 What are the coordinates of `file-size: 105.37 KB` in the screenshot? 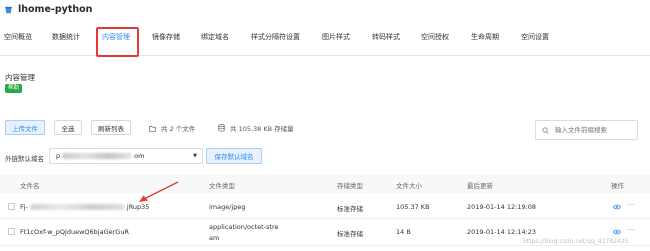 It's located at (413, 207).